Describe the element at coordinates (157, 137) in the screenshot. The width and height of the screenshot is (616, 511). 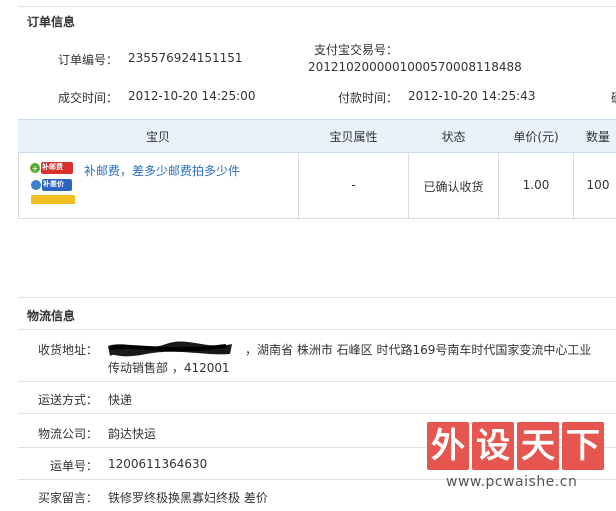
I see `th-item: 宝贝` at that location.